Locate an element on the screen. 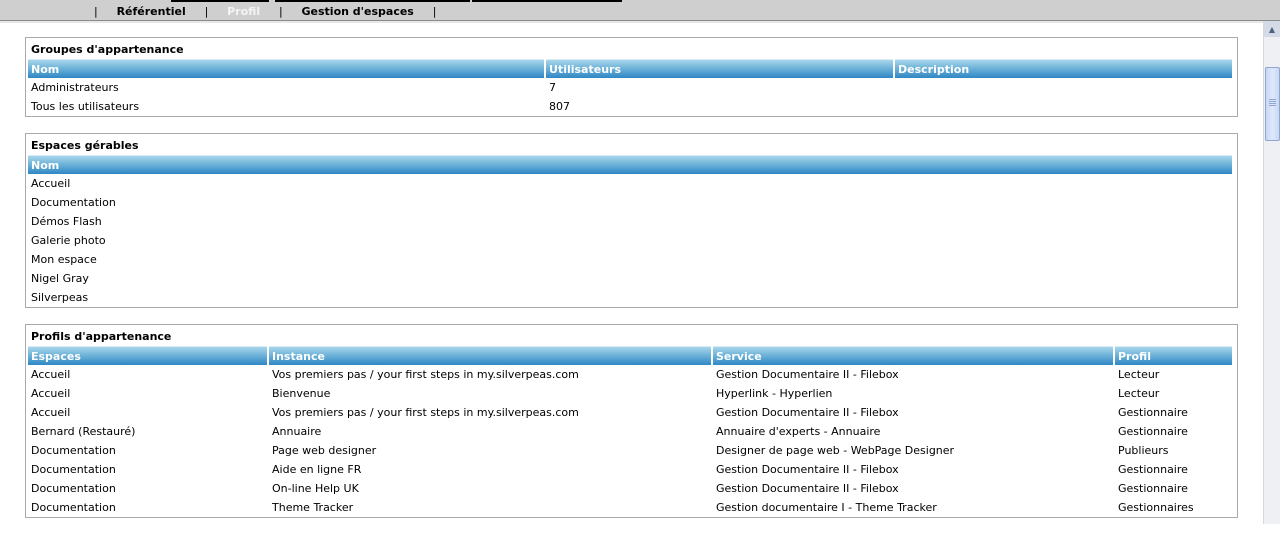  table-row: Silverpeas is located at coordinates (630, 297).